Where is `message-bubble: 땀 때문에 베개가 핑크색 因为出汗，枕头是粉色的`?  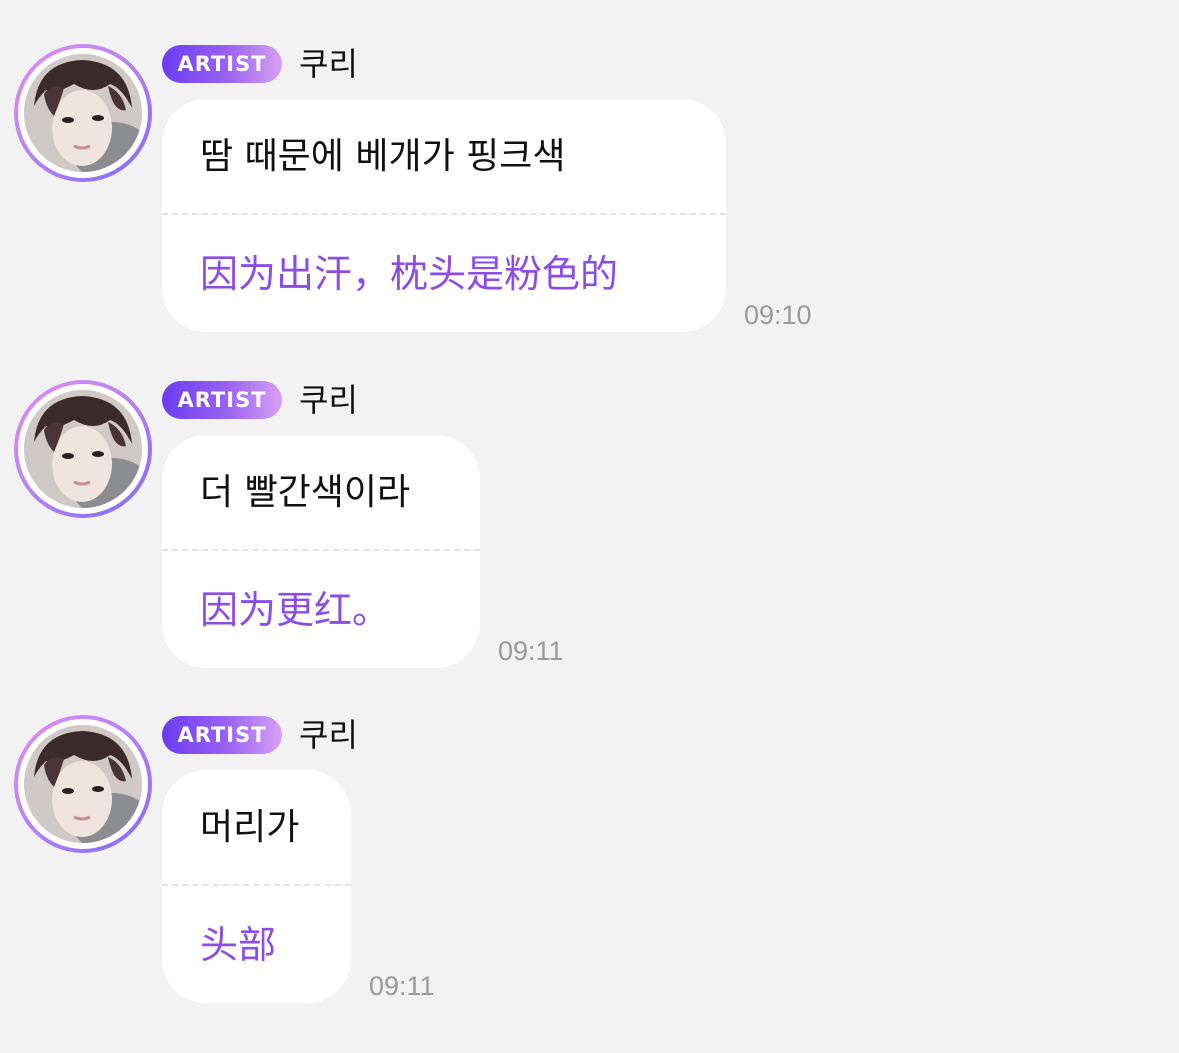 message-bubble: 땀 때문에 베개가 핑크색 因为出汗，枕头是粉色的 is located at coordinates (444, 215).